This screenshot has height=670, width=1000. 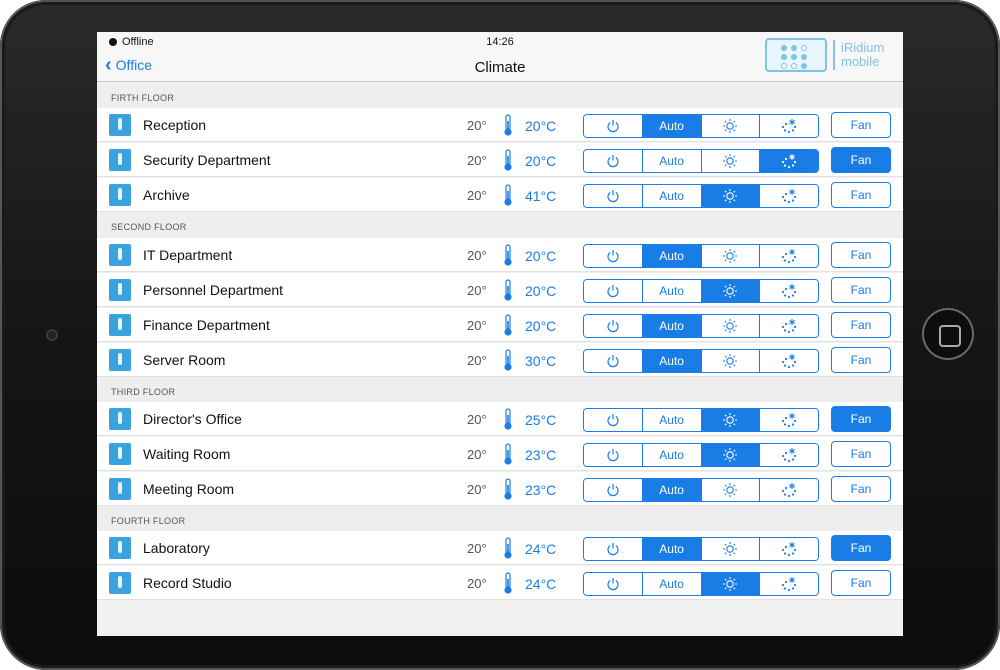 I want to click on section-header: FOURTH FLOOR, so click(x=500, y=519).